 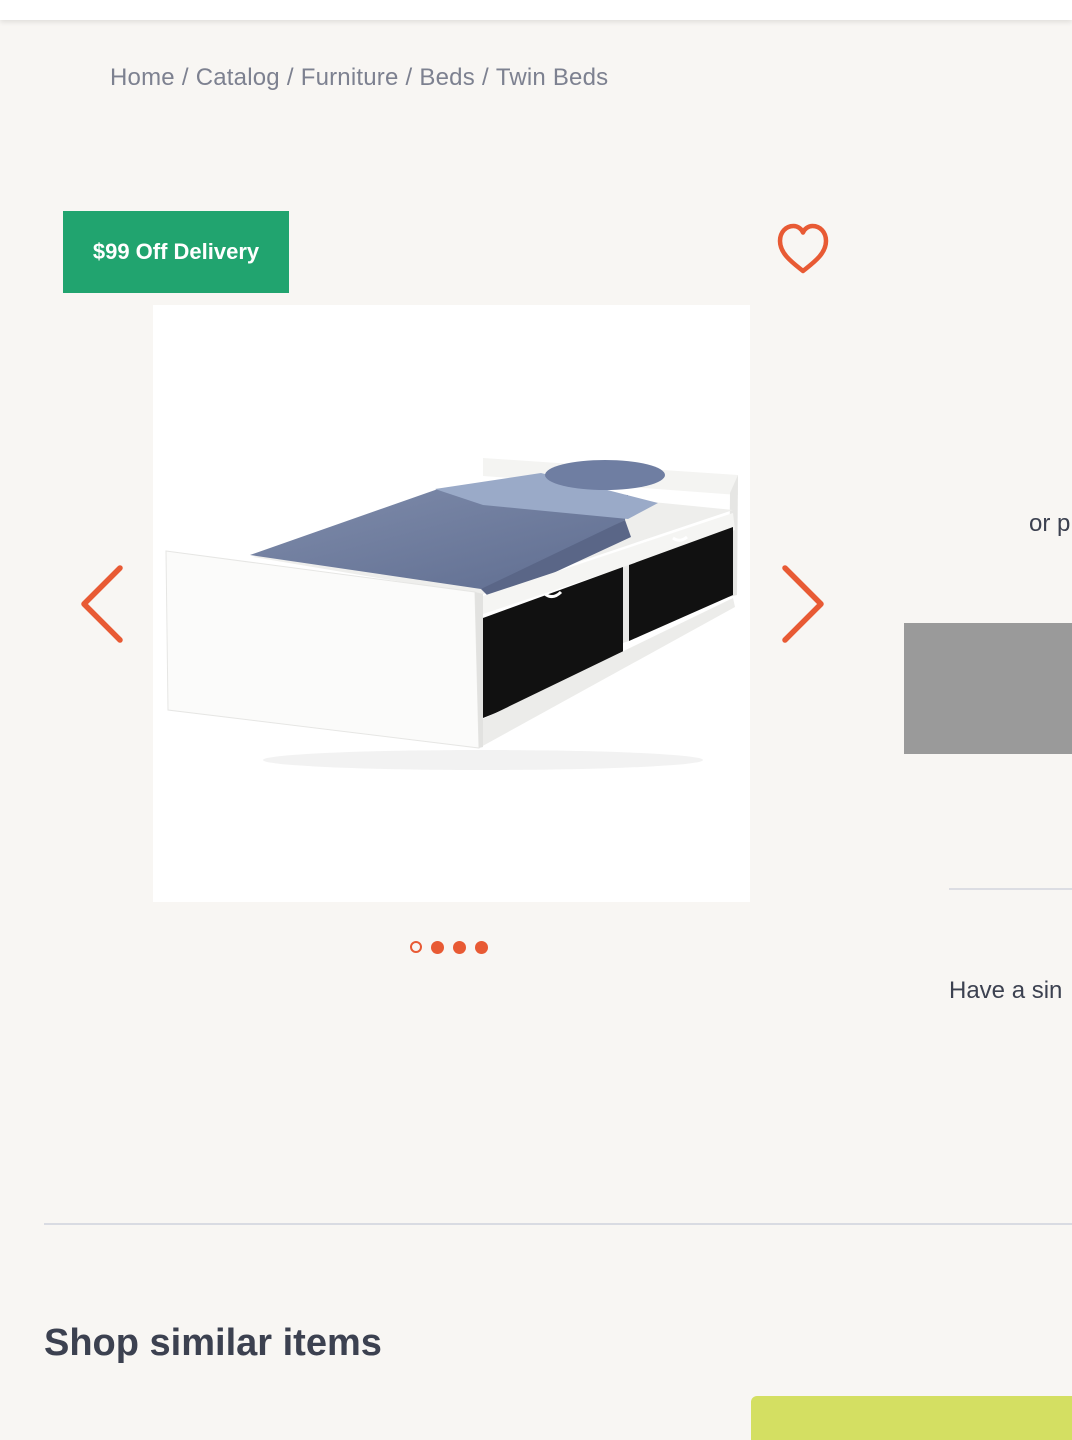 What do you see at coordinates (350, 77) in the screenshot?
I see `breadcrumb-furniture: Furniture` at bounding box center [350, 77].